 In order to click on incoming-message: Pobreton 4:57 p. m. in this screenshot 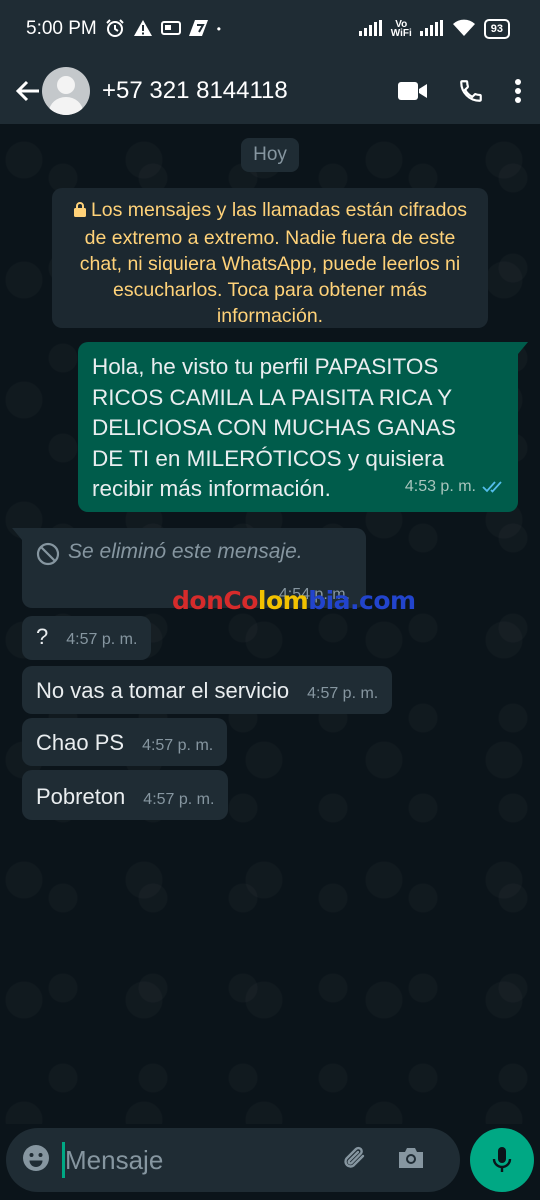, I will do `click(125, 795)`.